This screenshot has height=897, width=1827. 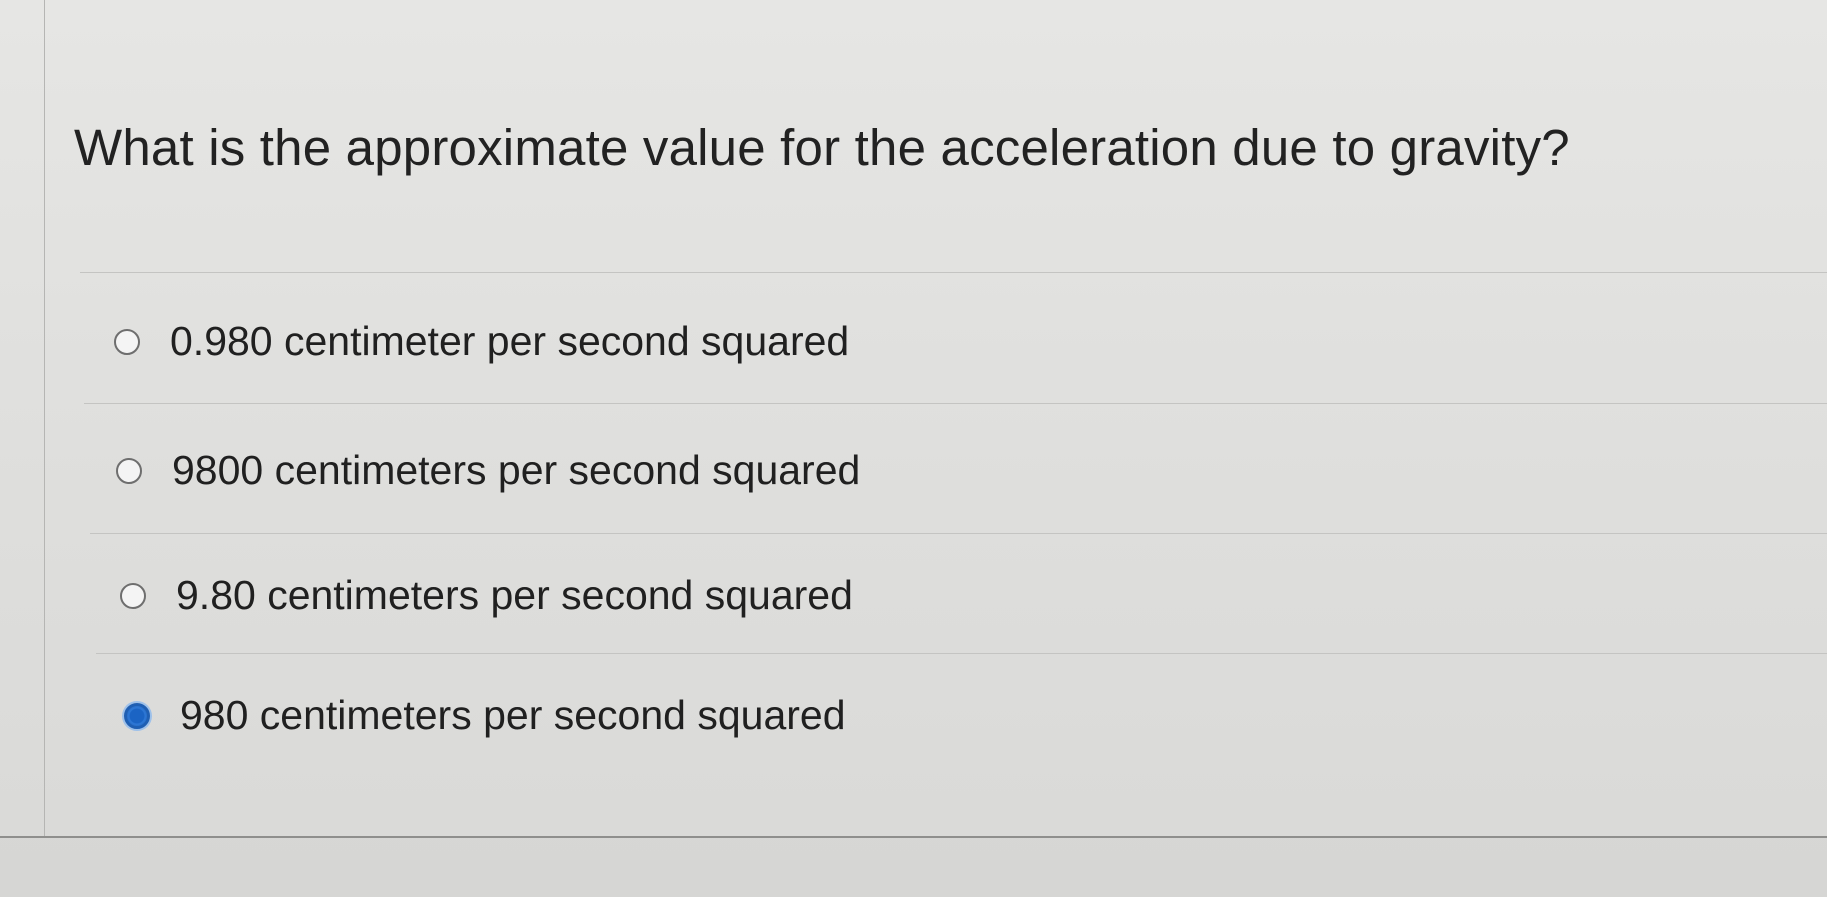 What do you see at coordinates (137, 715) in the screenshot?
I see `radio-button-selected` at bounding box center [137, 715].